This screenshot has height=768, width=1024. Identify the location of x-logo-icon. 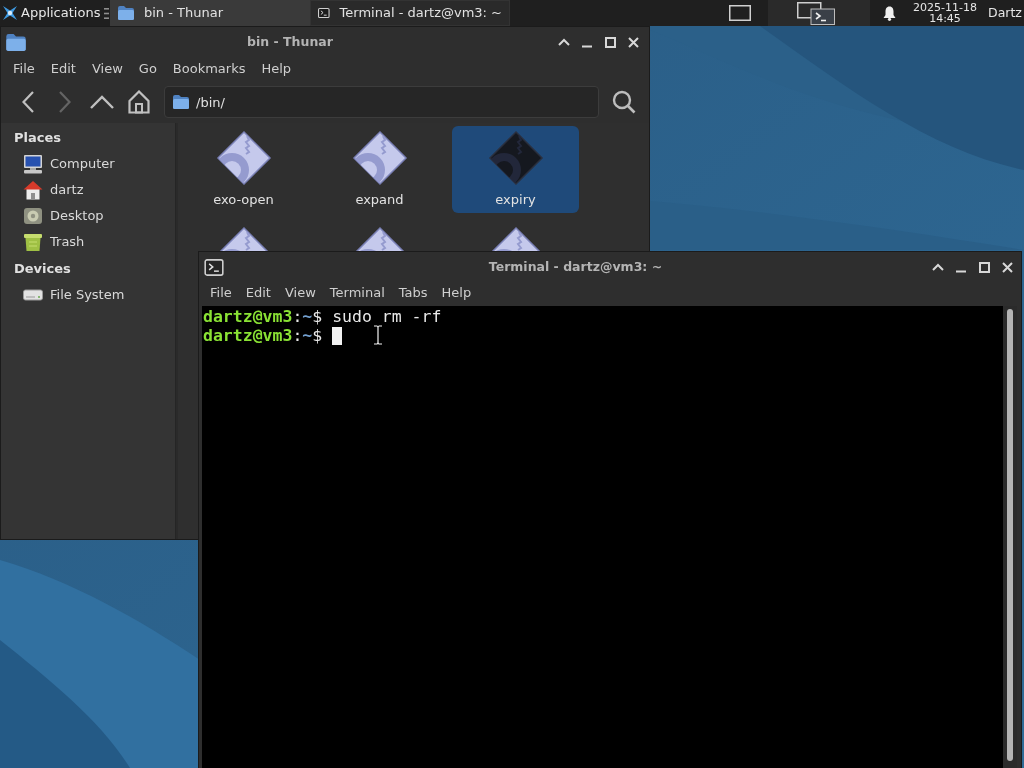
(10, 13).